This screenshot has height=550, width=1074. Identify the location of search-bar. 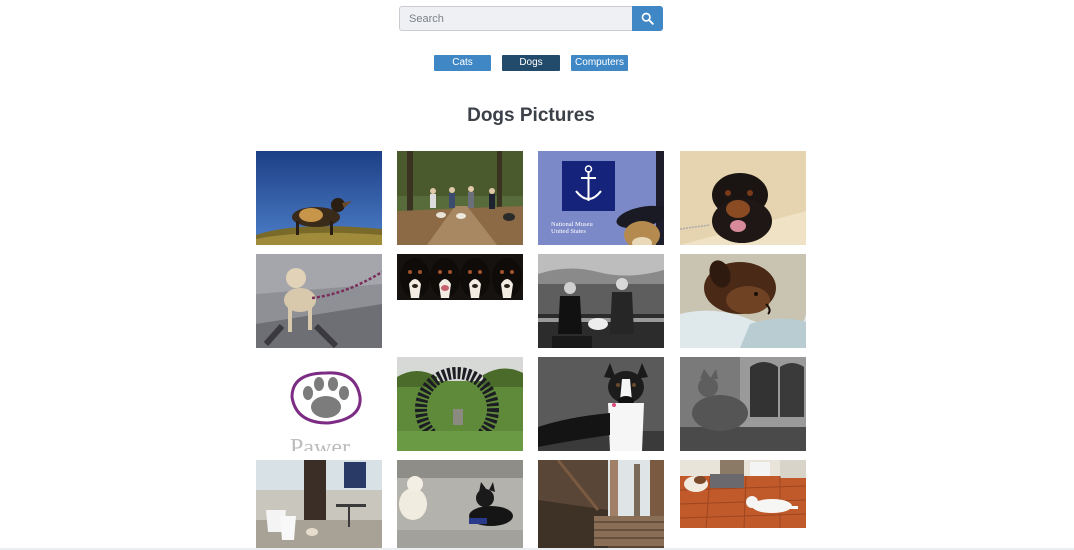
(531, 18).